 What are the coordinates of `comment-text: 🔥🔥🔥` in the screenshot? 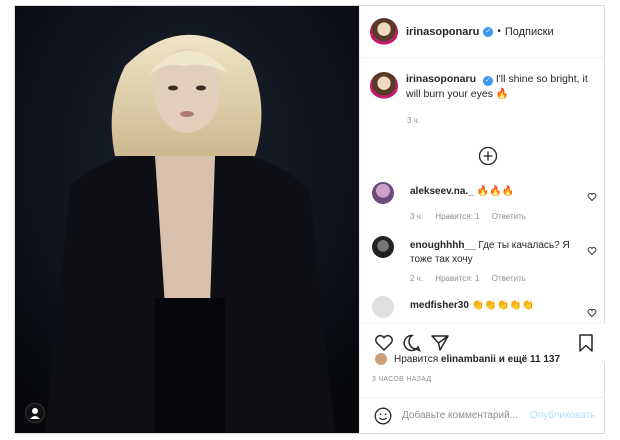 It's located at (495, 191).